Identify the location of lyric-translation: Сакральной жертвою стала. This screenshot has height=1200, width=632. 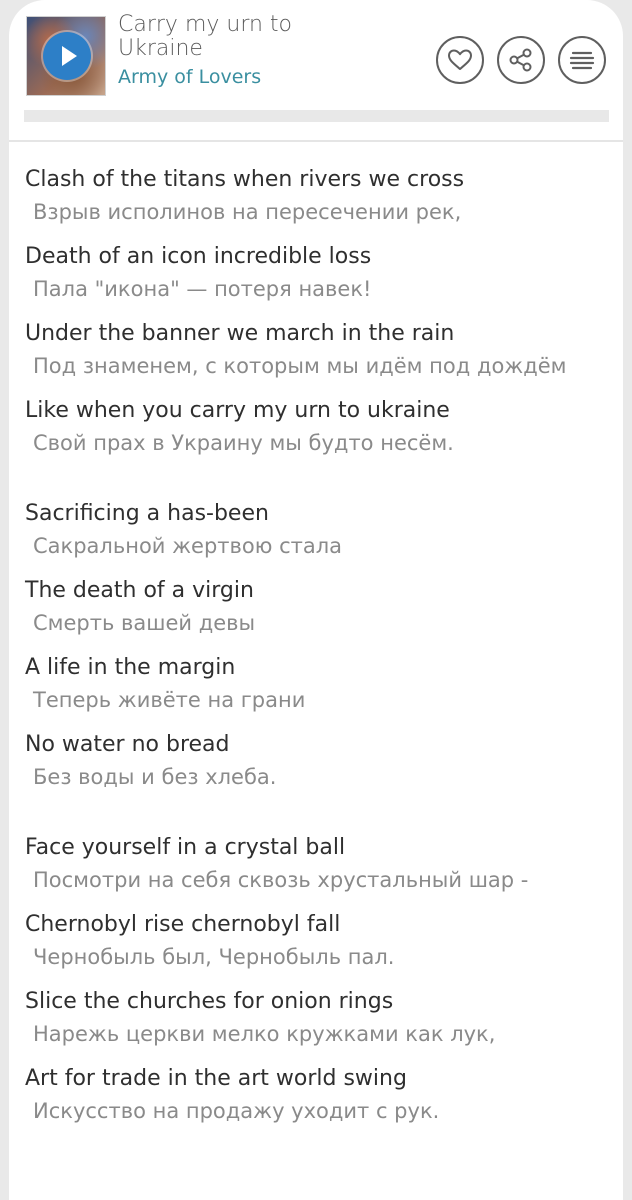
(188, 546).